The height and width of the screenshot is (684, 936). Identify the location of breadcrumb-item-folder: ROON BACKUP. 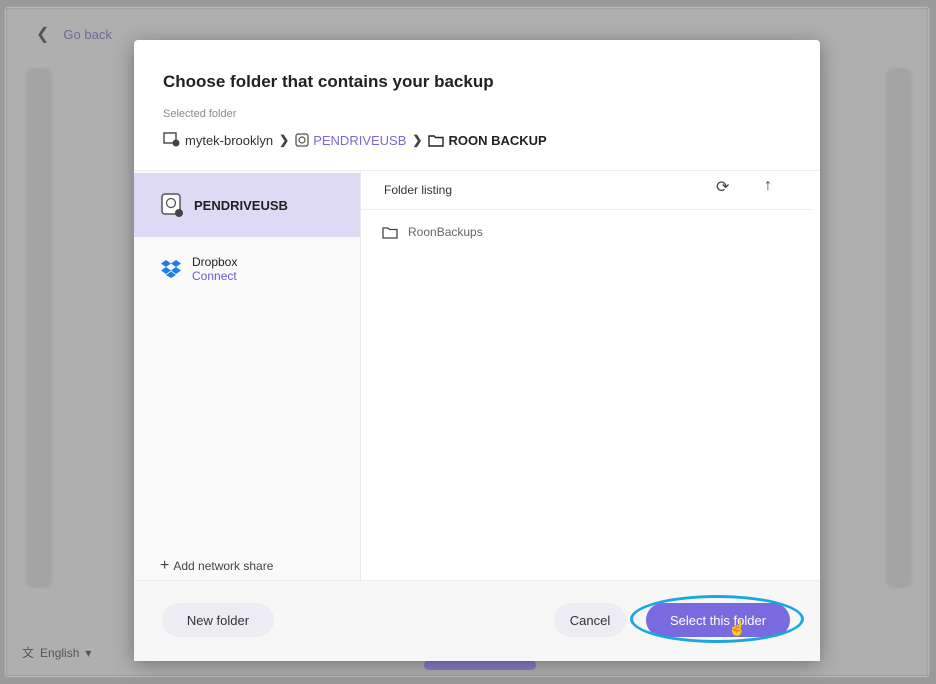
(487, 140).